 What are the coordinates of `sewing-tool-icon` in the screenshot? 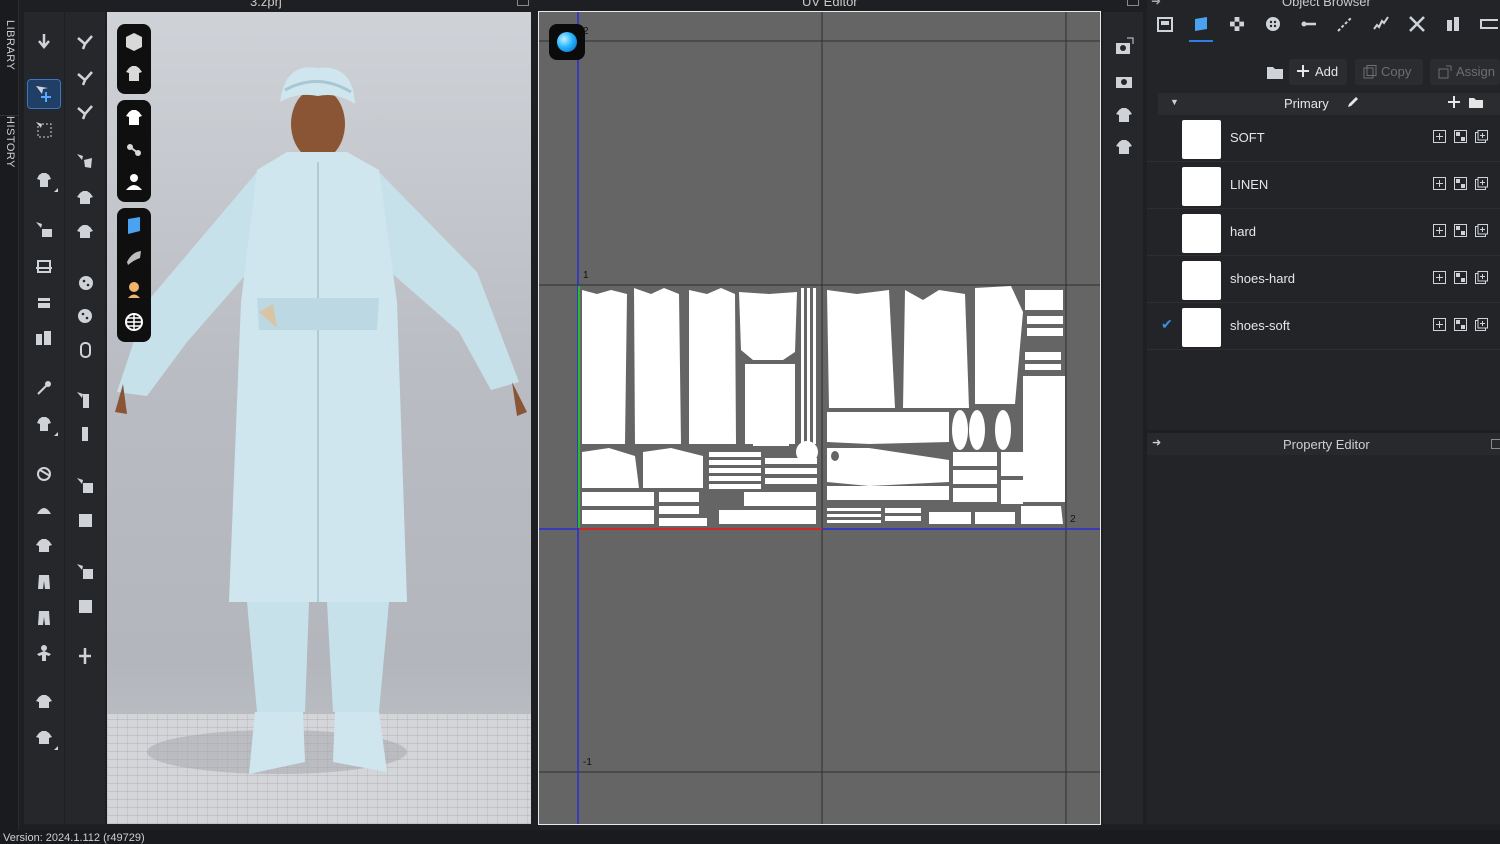 It's located at (85, 42).